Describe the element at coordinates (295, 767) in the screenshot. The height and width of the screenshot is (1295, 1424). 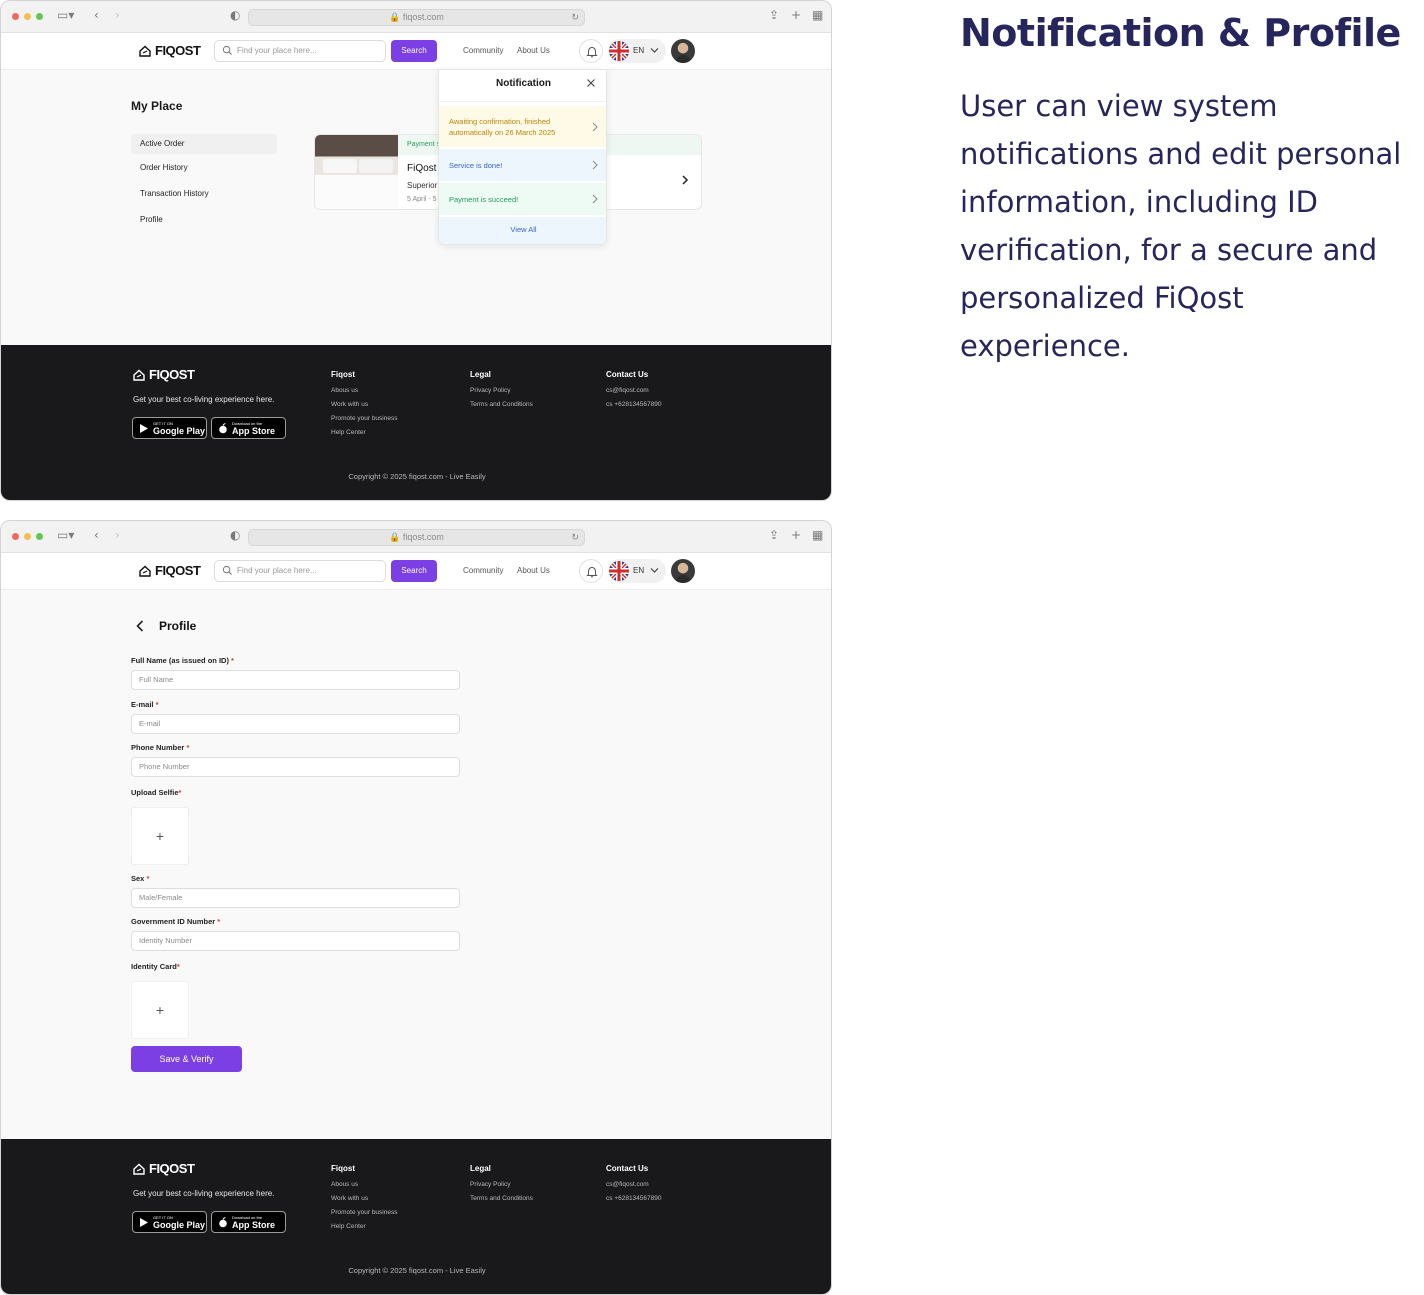
I see `phone-input: Phone Number` at that location.